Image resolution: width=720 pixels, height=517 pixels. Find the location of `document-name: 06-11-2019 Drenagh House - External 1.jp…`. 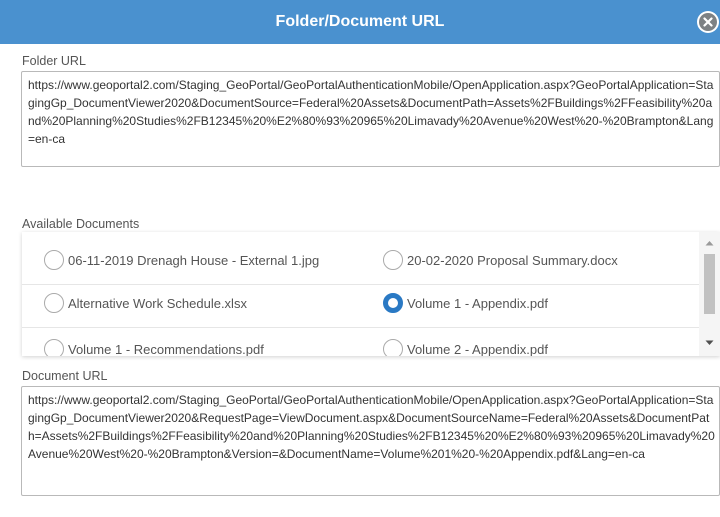

document-name: 06-11-2019 Drenagh House - External 1.jp… is located at coordinates (194, 260).